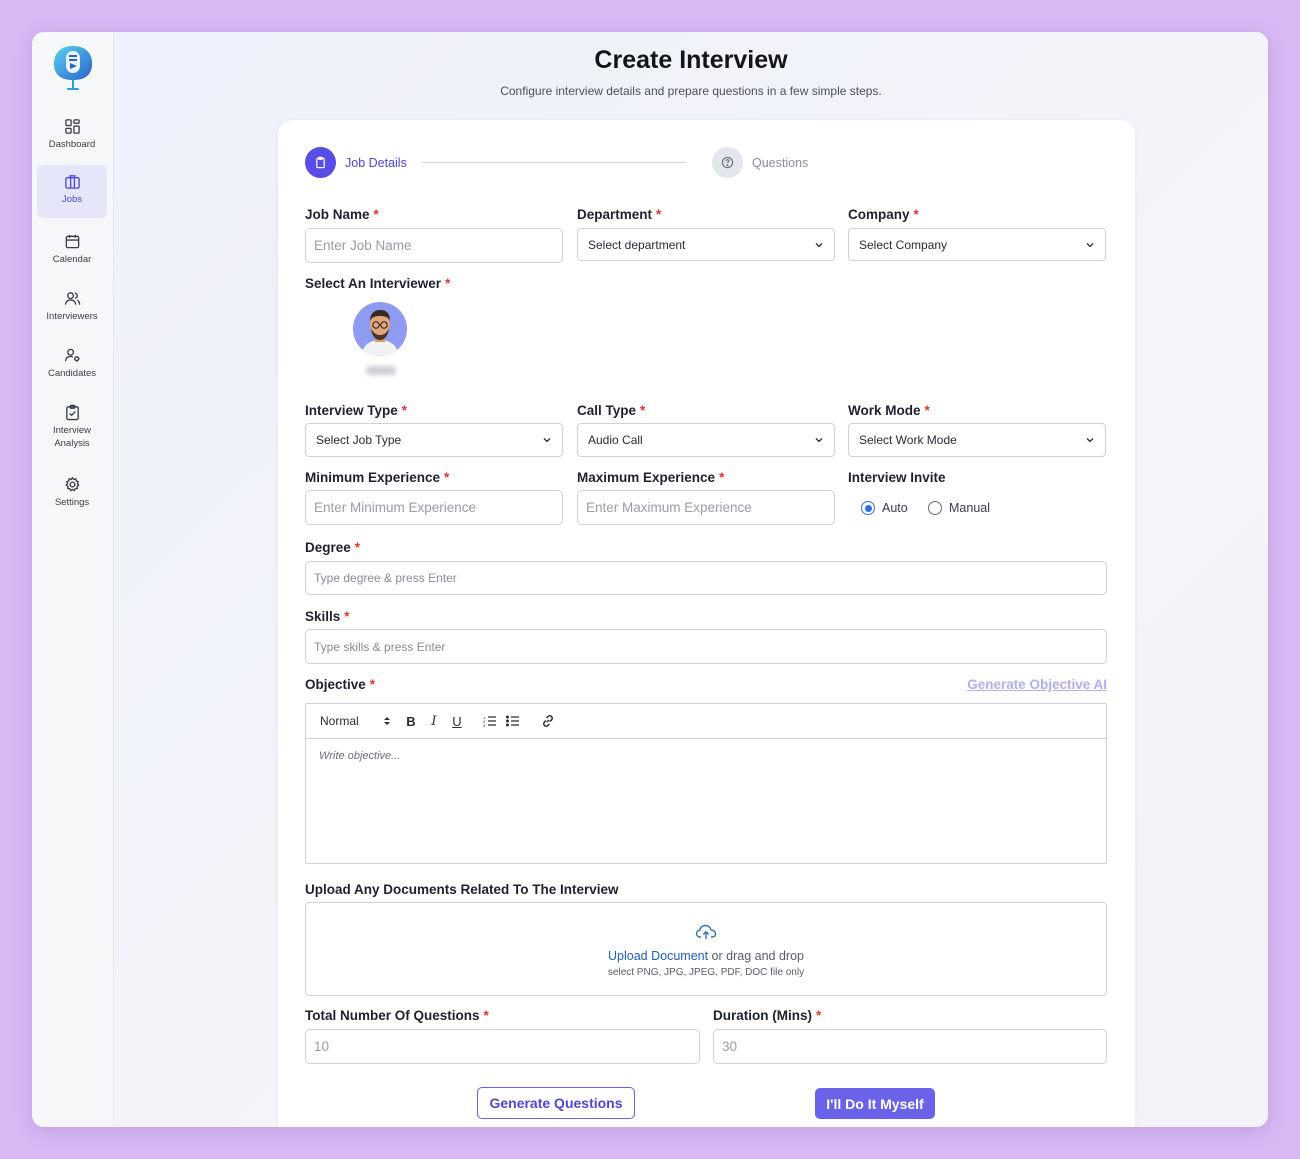  Describe the element at coordinates (767, 1015) in the screenshot. I see `duration-label: Duration (Mins) *` at that location.